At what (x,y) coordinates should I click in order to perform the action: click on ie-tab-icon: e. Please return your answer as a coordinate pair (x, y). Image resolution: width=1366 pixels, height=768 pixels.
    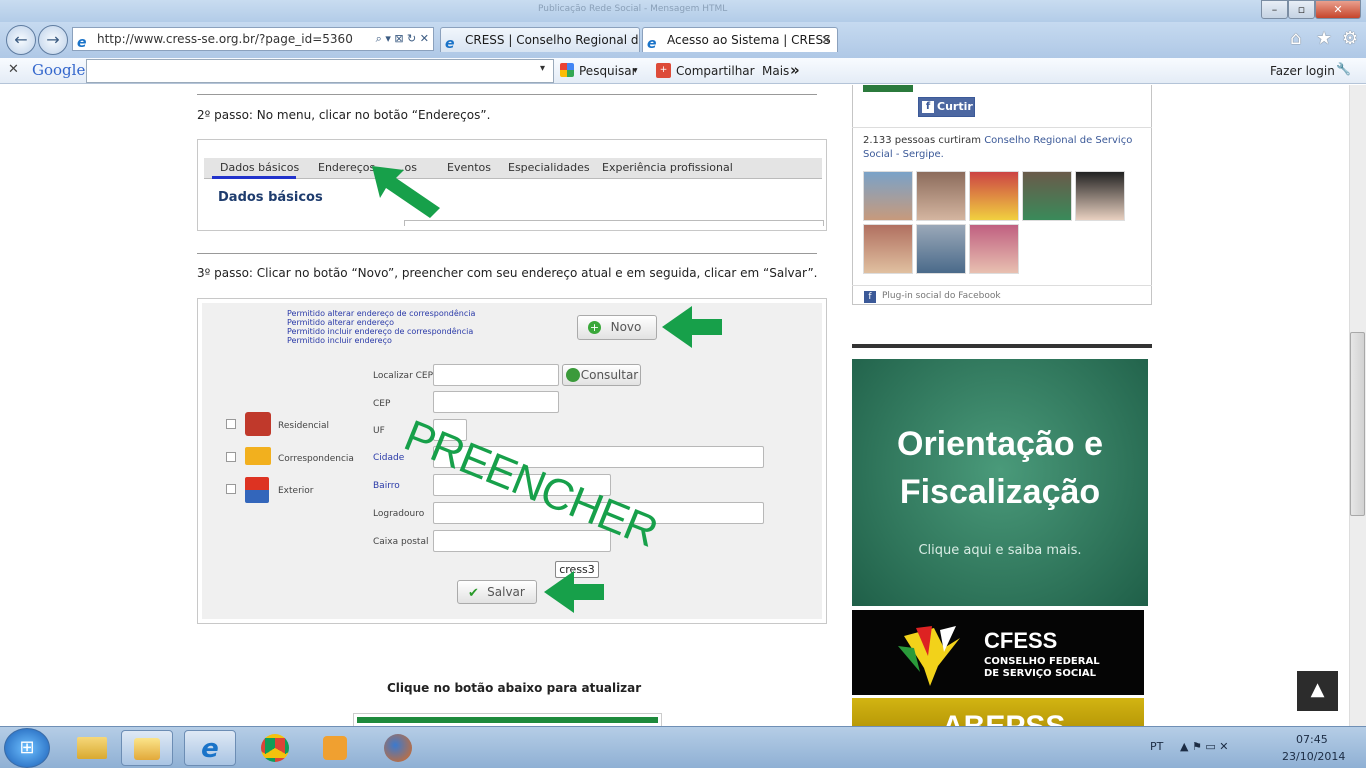
    Looking at the image, I should click on (652, 44).